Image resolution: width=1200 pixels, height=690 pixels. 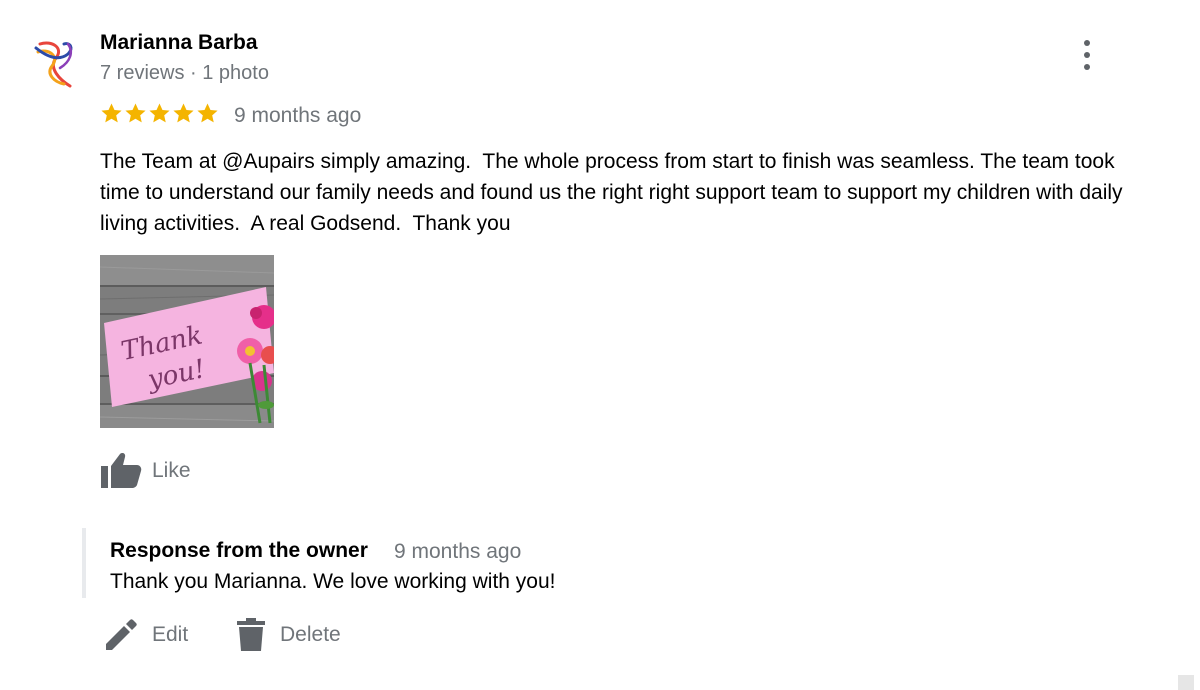 What do you see at coordinates (184, 73) in the screenshot?
I see `reviewer-meta: 7 reviews · 1 photo` at bounding box center [184, 73].